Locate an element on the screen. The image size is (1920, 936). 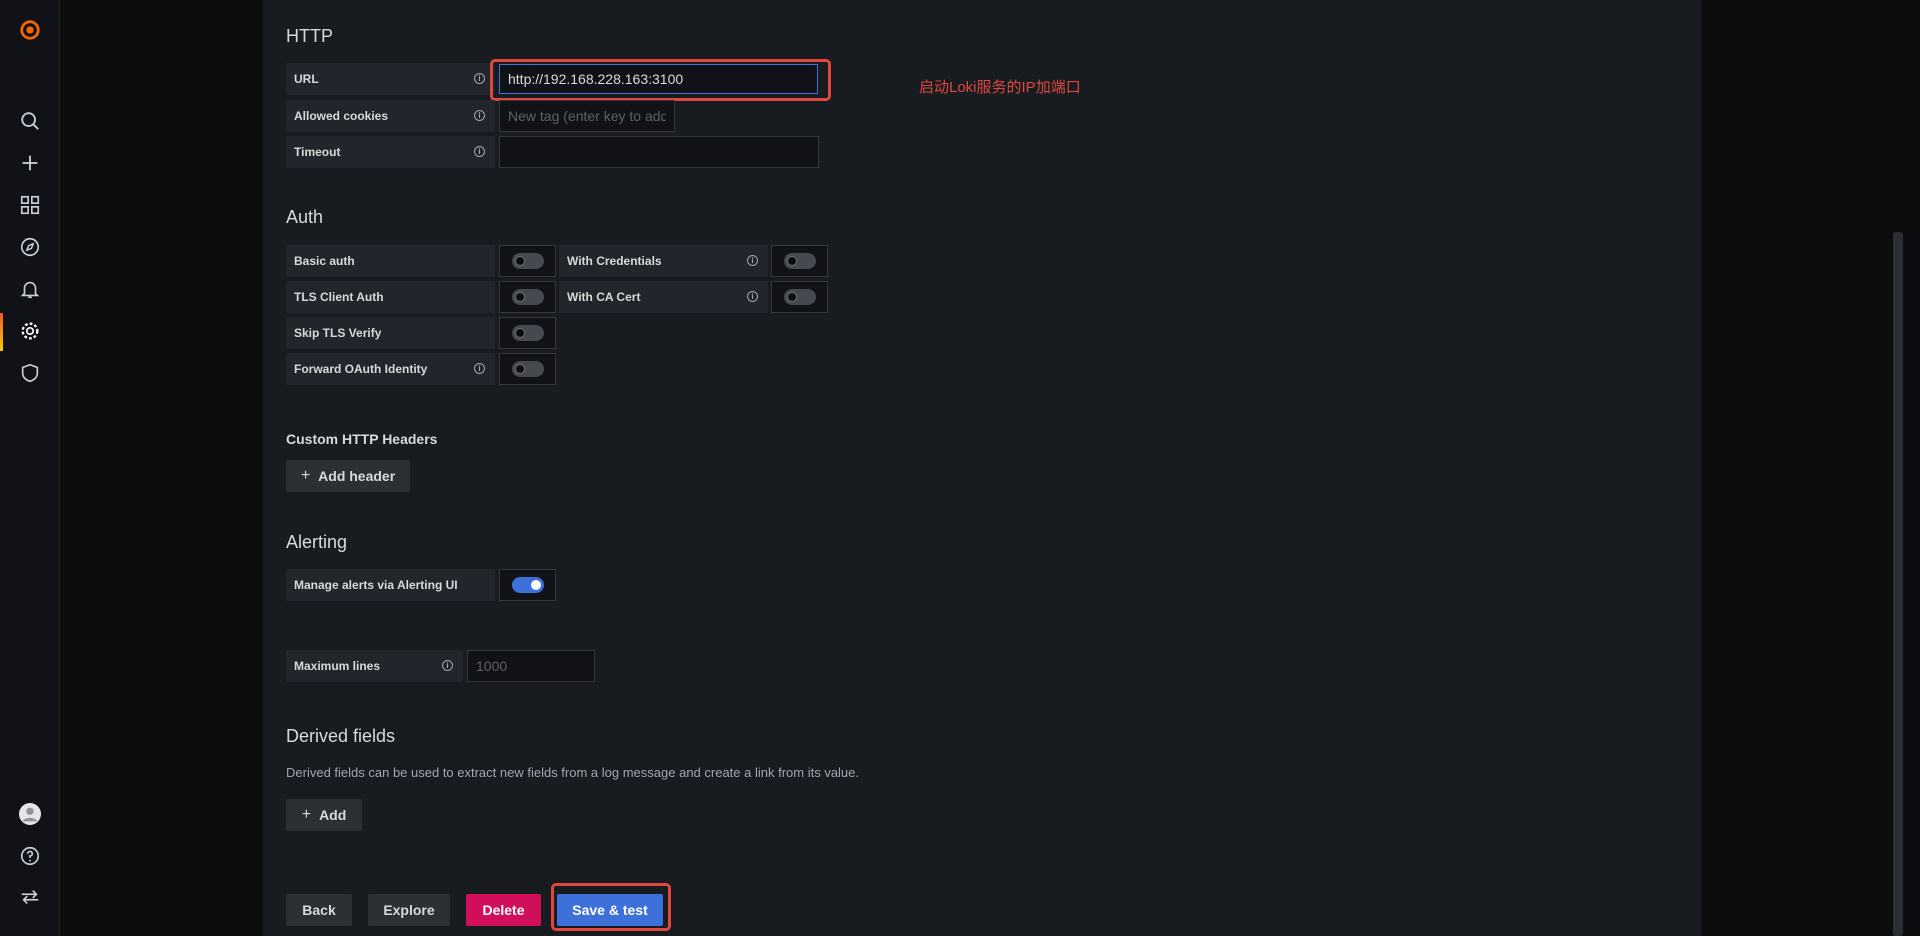
back-button: Back is located at coordinates (319, 910).